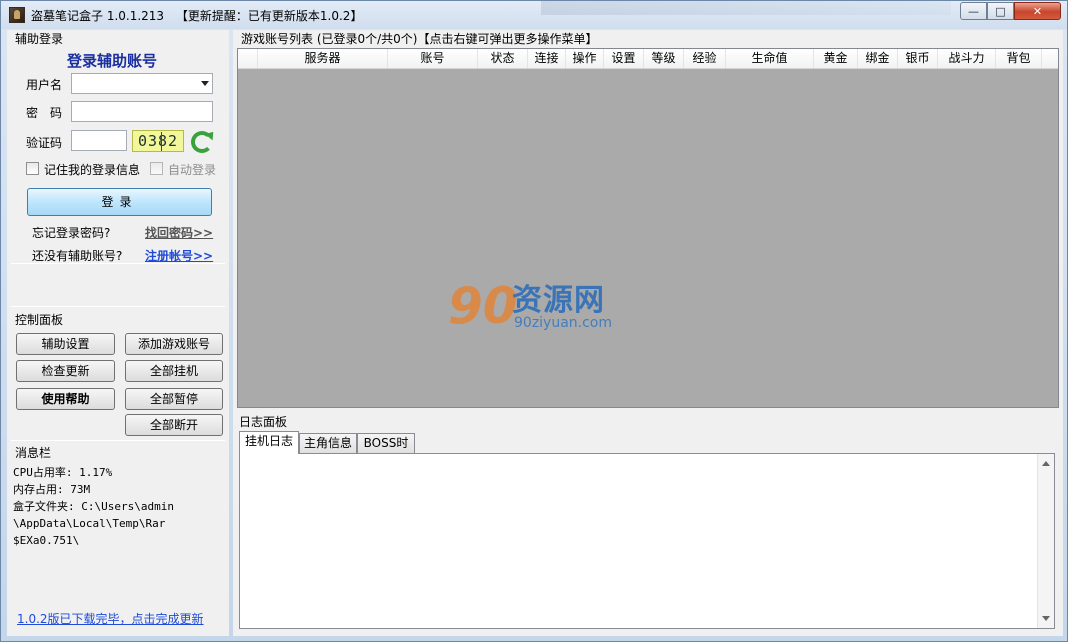  I want to click on column-header-gold: 黄金, so click(836, 58).